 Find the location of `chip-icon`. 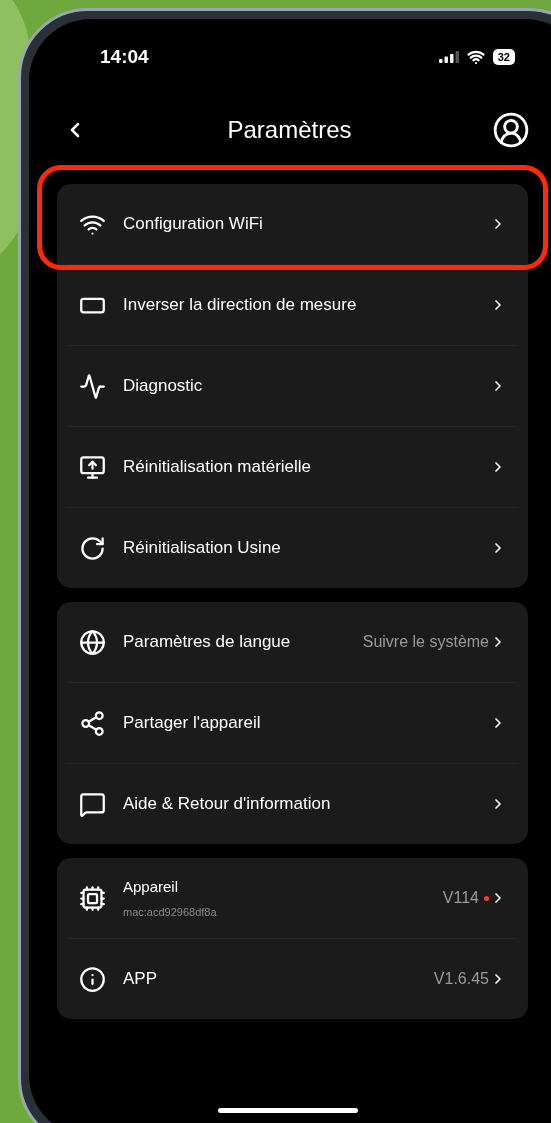

chip-icon is located at coordinates (92, 898).